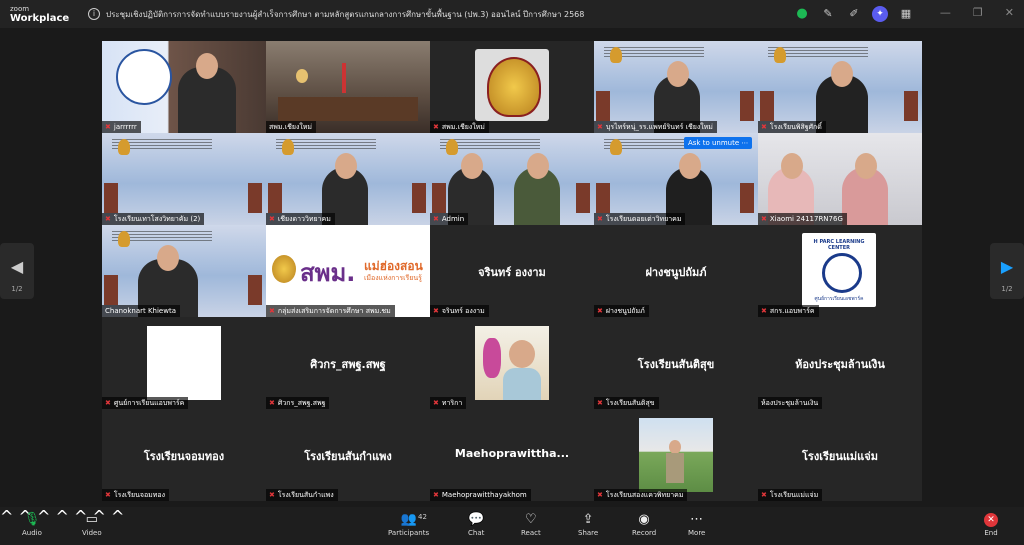 The height and width of the screenshot is (545, 1024). Describe the element at coordinates (125, 127) in the screenshot. I see `participant-name: jarrrrrr` at that location.